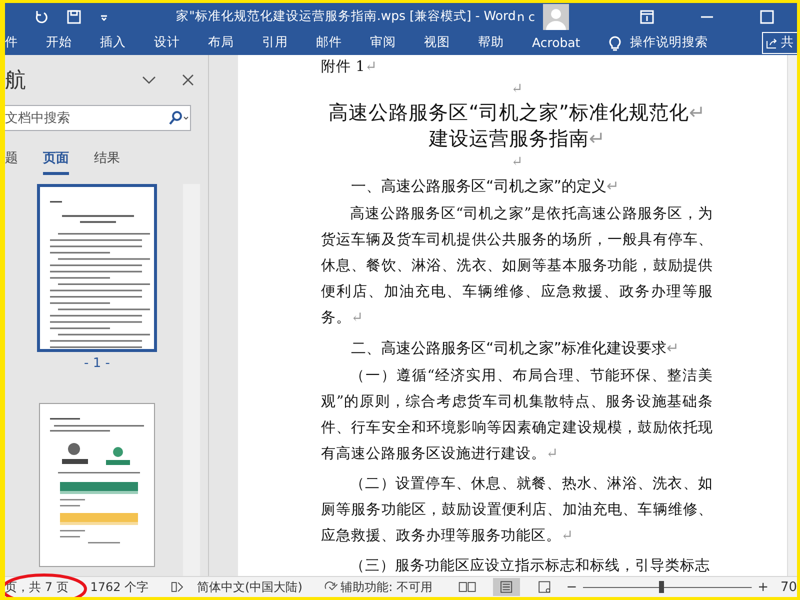  What do you see at coordinates (349, 67) in the screenshot?
I see `attachment-label: 附件 1↵` at bounding box center [349, 67].